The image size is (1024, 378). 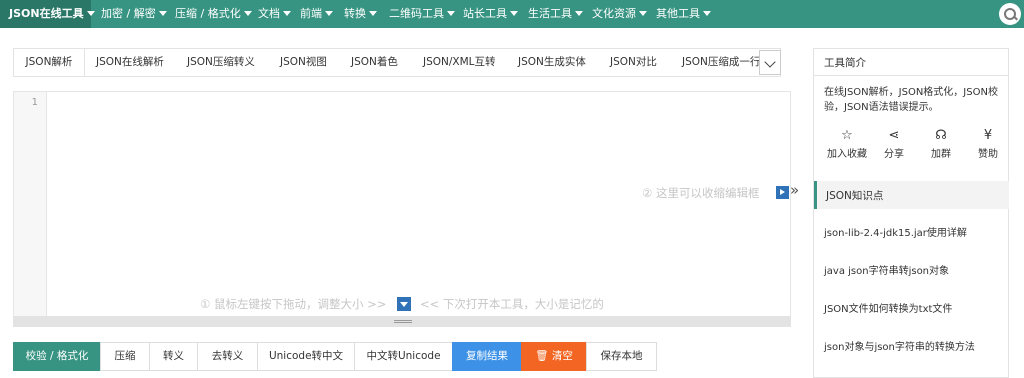 What do you see at coordinates (894, 135) in the screenshot?
I see `share-icon: ⋖` at bounding box center [894, 135].